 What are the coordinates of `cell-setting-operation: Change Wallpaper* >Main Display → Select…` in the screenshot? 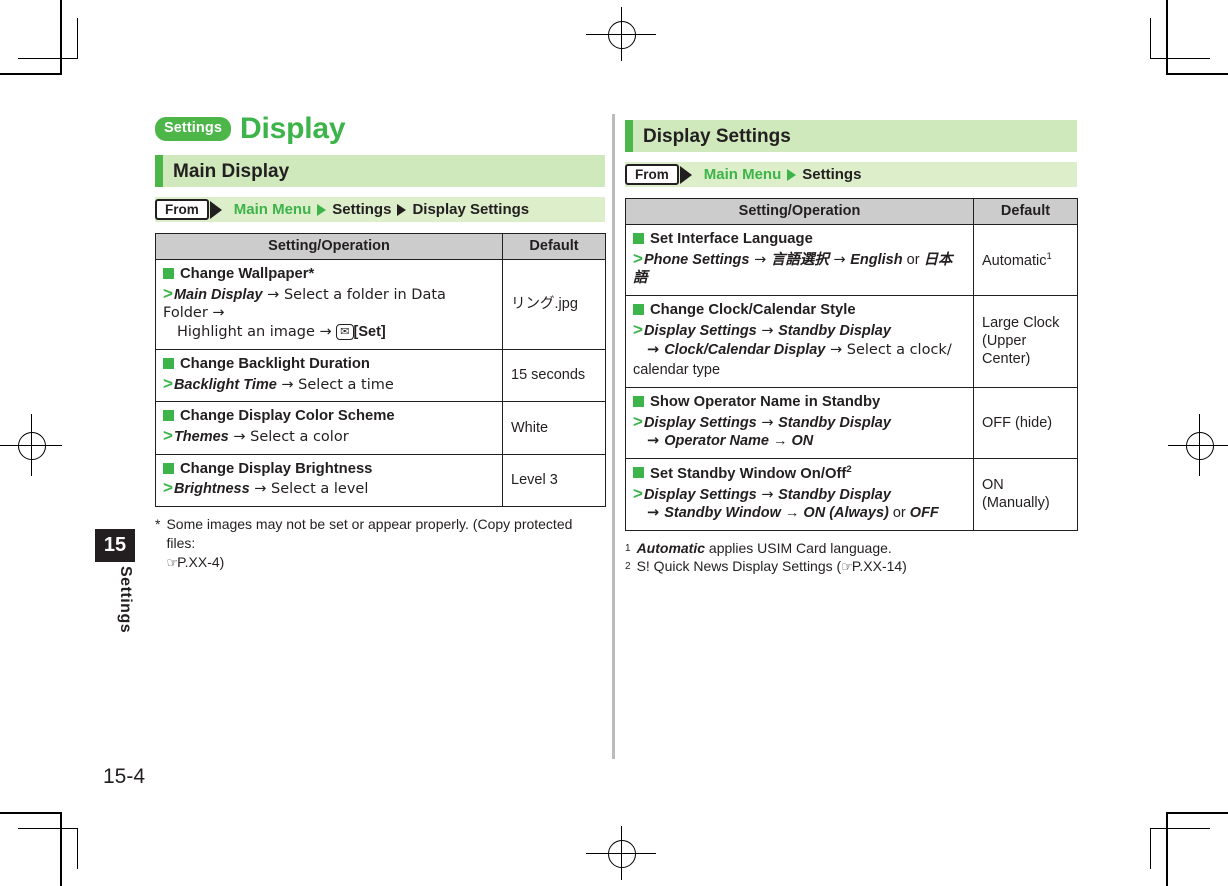 It's located at (329, 304).